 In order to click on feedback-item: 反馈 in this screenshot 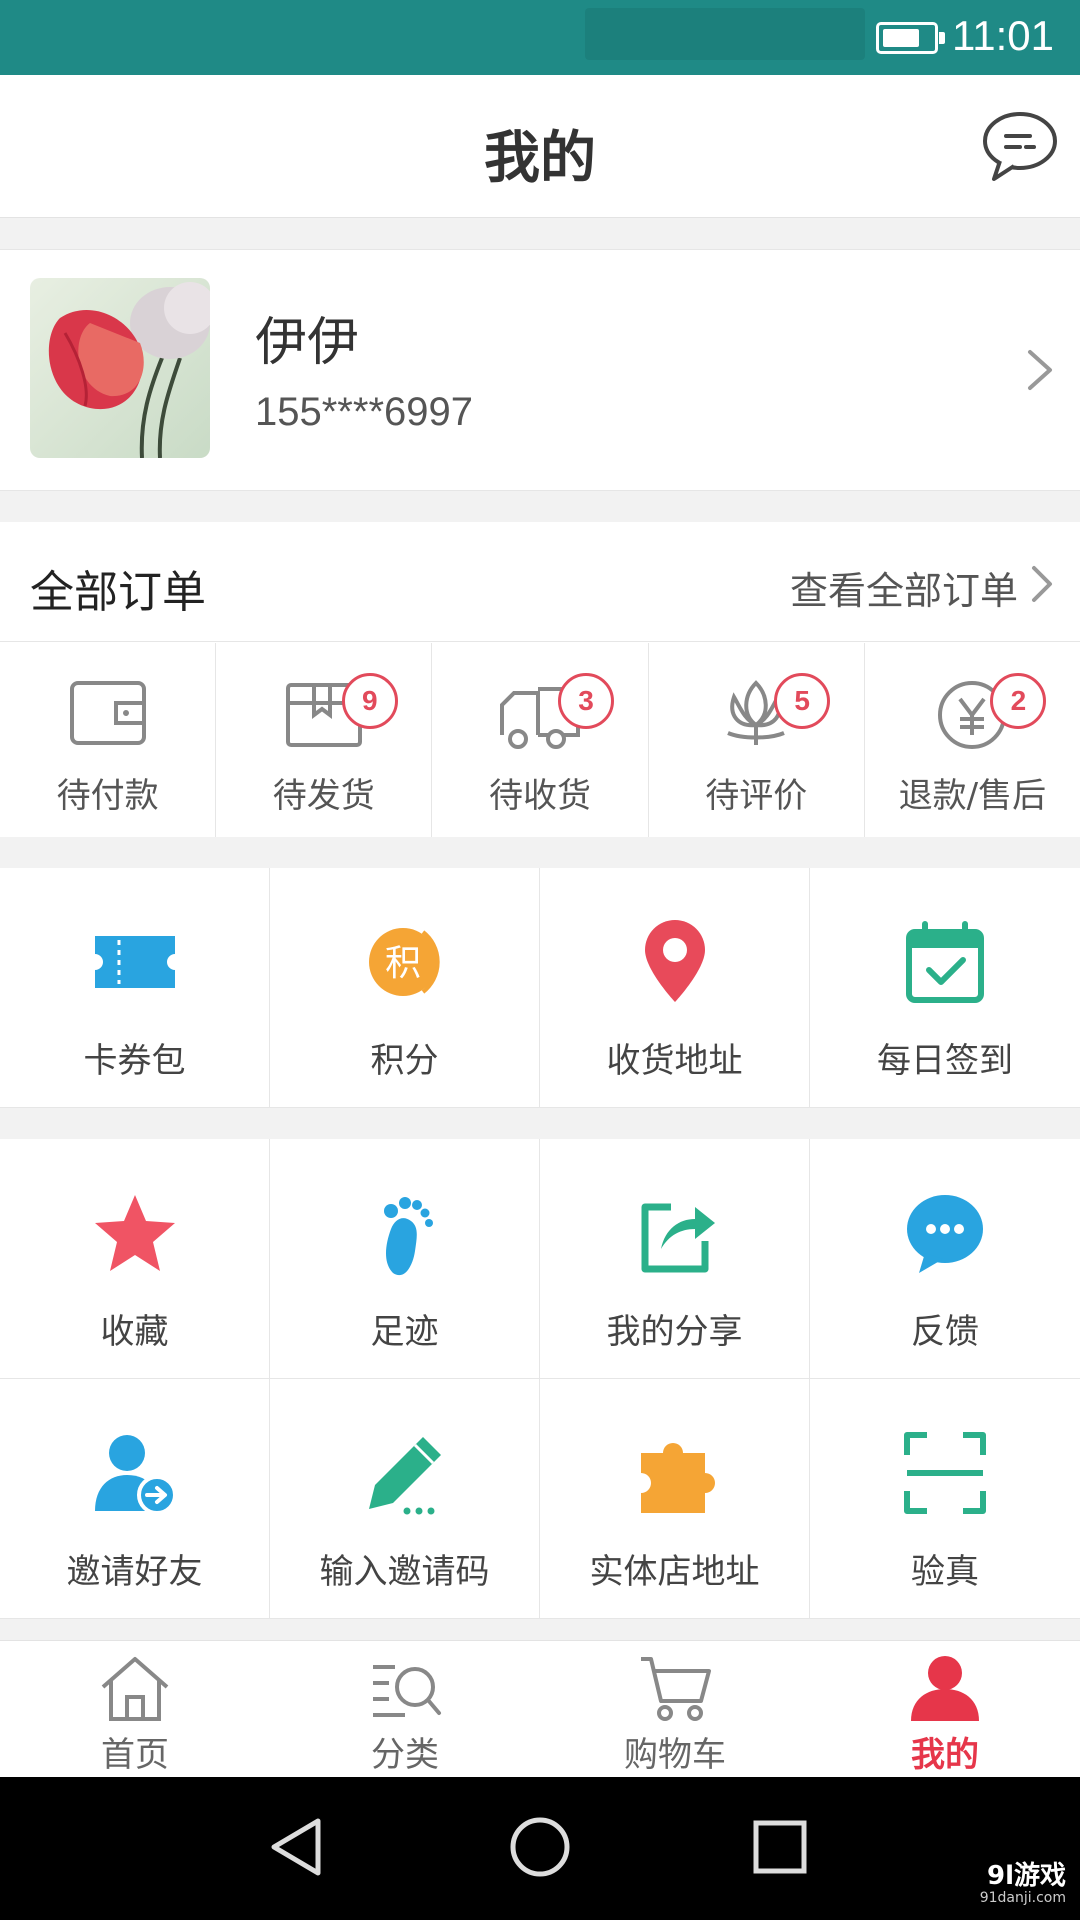, I will do `click(945, 1259)`.